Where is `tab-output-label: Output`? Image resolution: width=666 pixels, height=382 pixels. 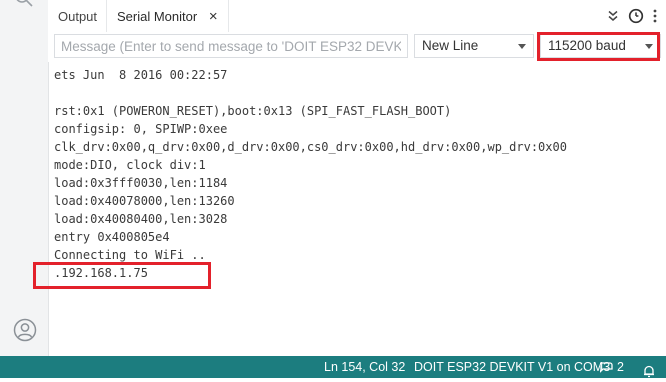 tab-output-label: Output is located at coordinates (78, 16).